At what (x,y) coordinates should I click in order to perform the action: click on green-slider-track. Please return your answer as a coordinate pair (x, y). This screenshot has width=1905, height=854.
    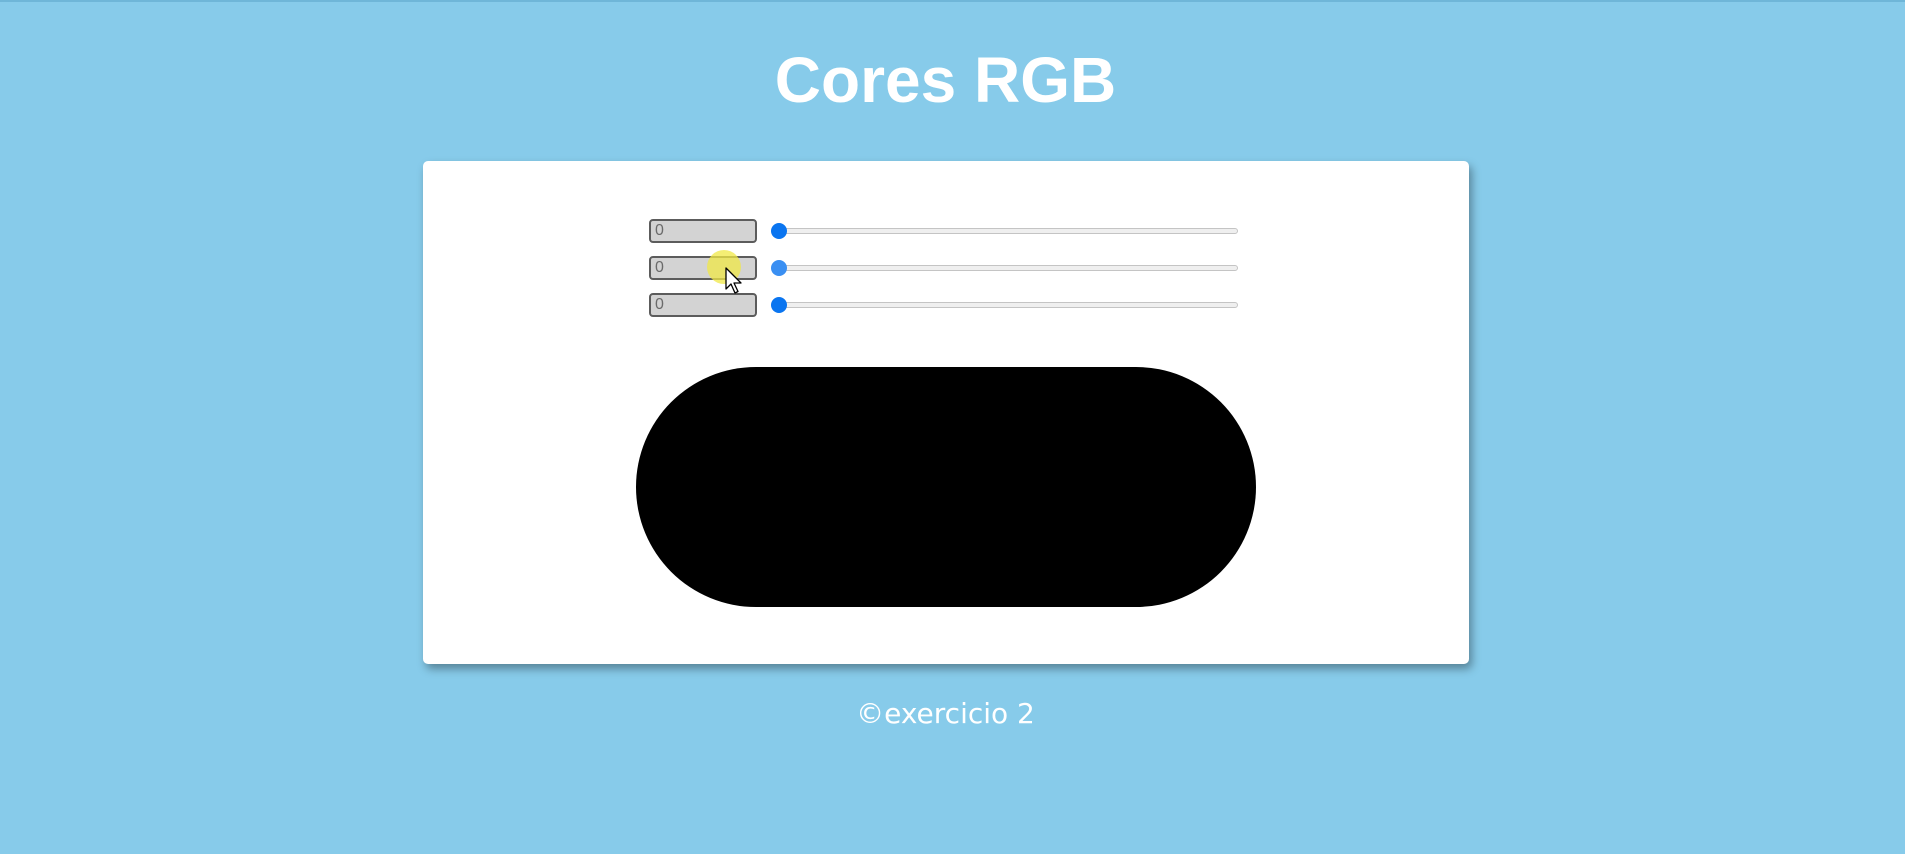
    Looking at the image, I should click on (1004, 268).